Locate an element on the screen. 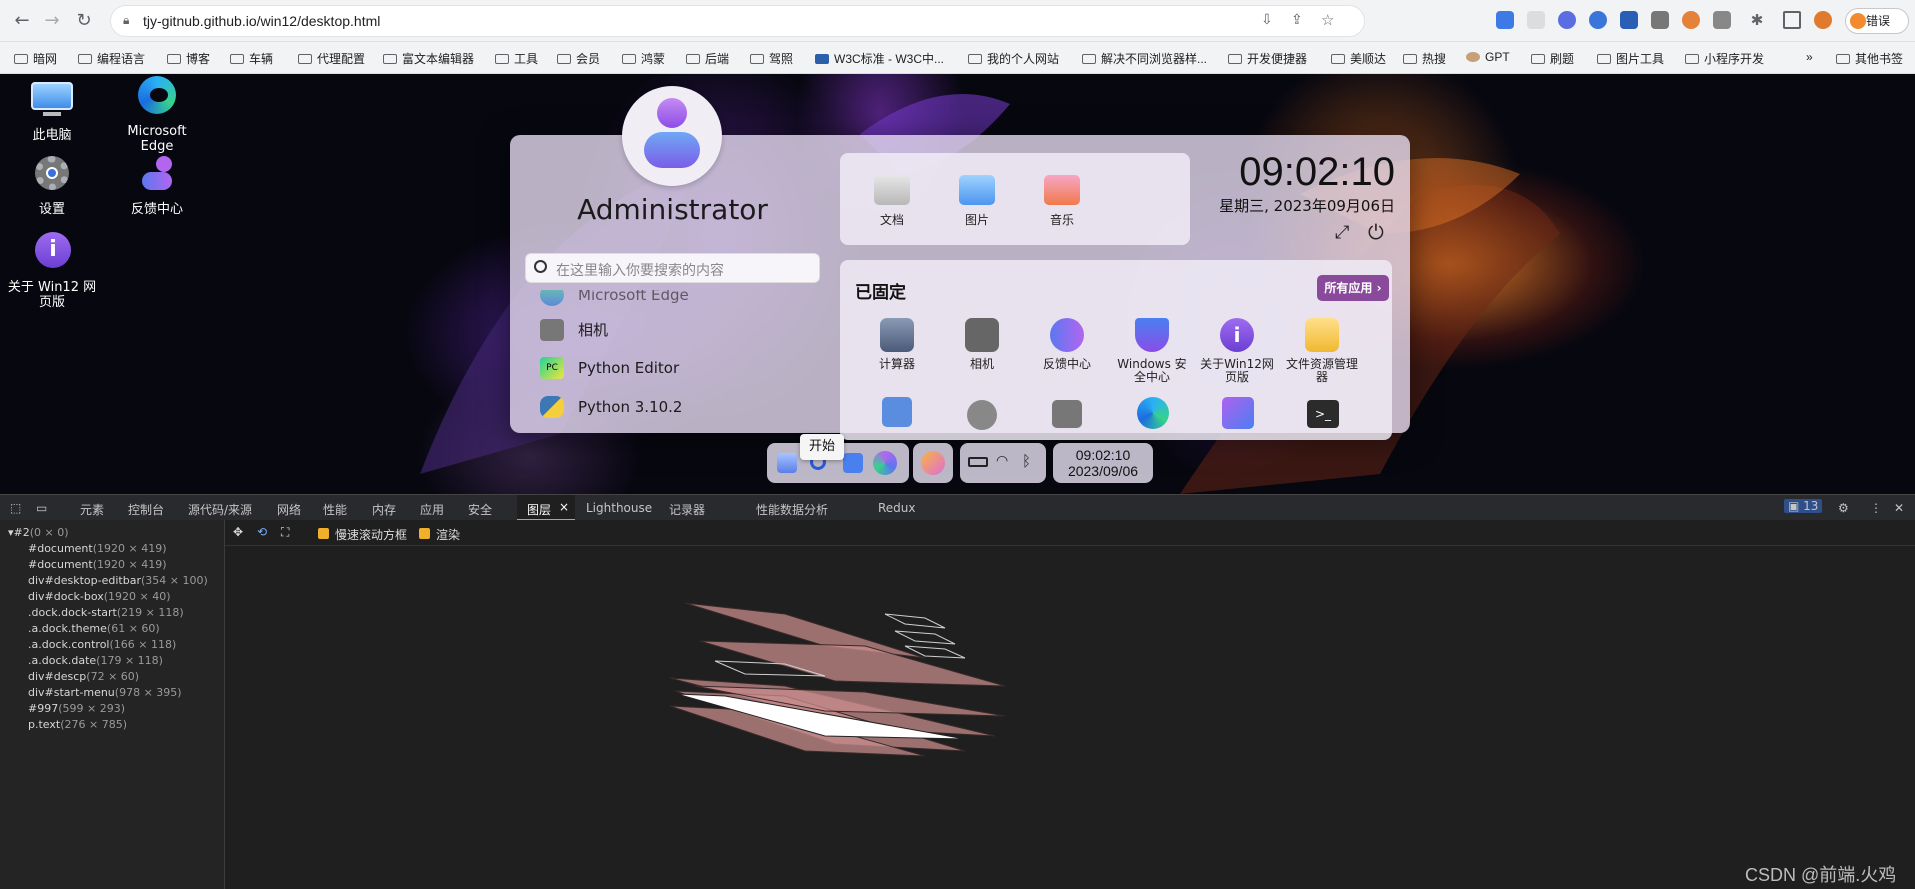  desktop-icon-settings: 设置 is located at coordinates (52, 184).